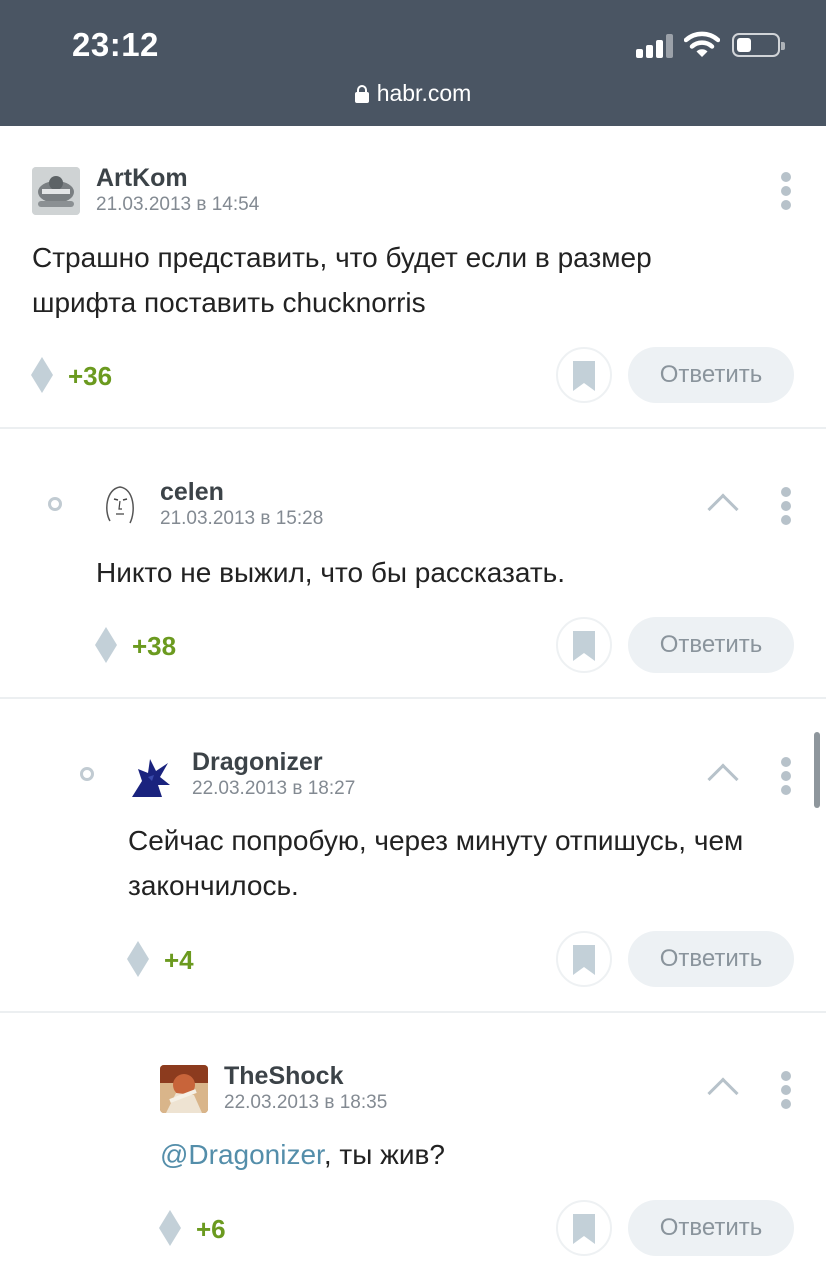  I want to click on comment-score: +38, so click(154, 646).